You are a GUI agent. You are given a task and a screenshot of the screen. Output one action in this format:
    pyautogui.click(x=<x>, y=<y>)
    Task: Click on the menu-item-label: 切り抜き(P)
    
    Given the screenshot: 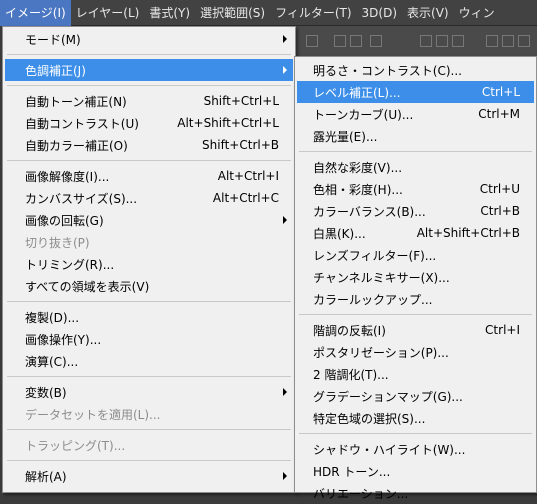 What is the action you would take?
    pyautogui.click(x=57, y=242)
    